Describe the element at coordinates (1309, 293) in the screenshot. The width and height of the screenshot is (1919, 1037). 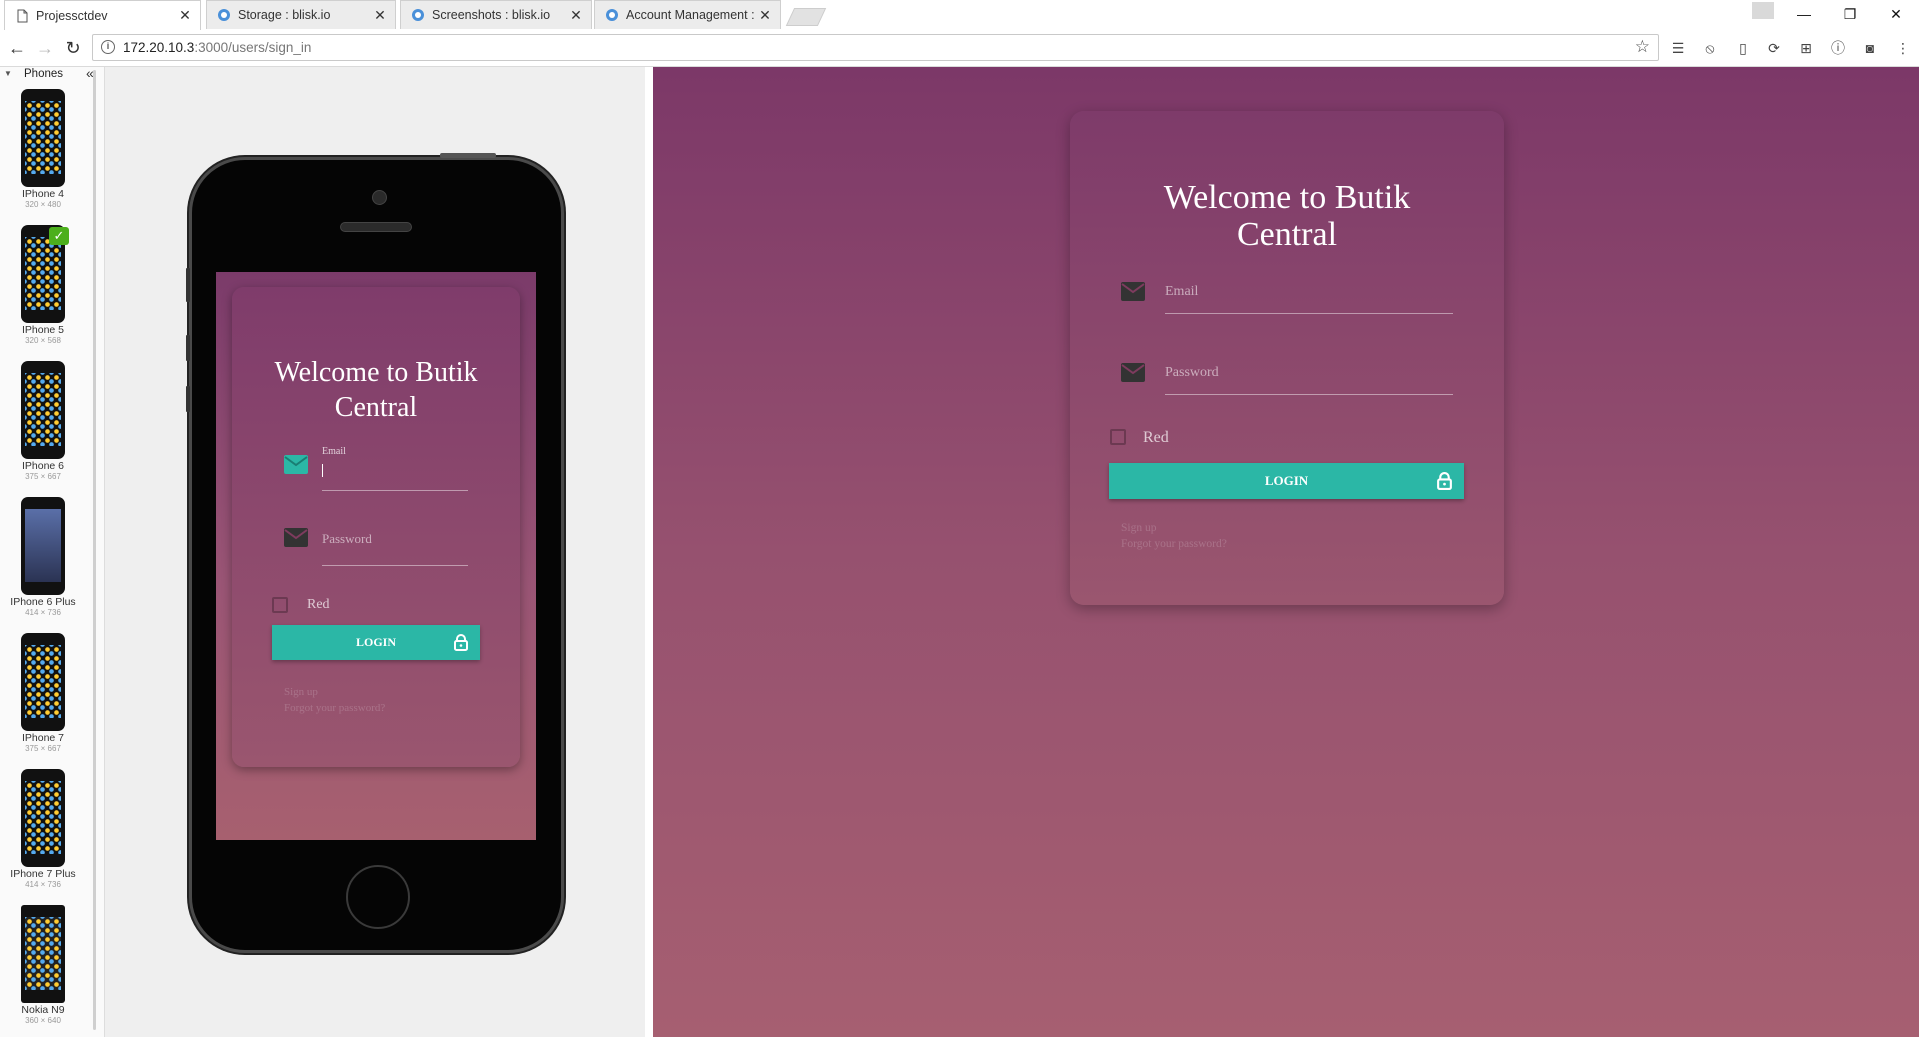
I see `email-field-desktop: Email` at that location.